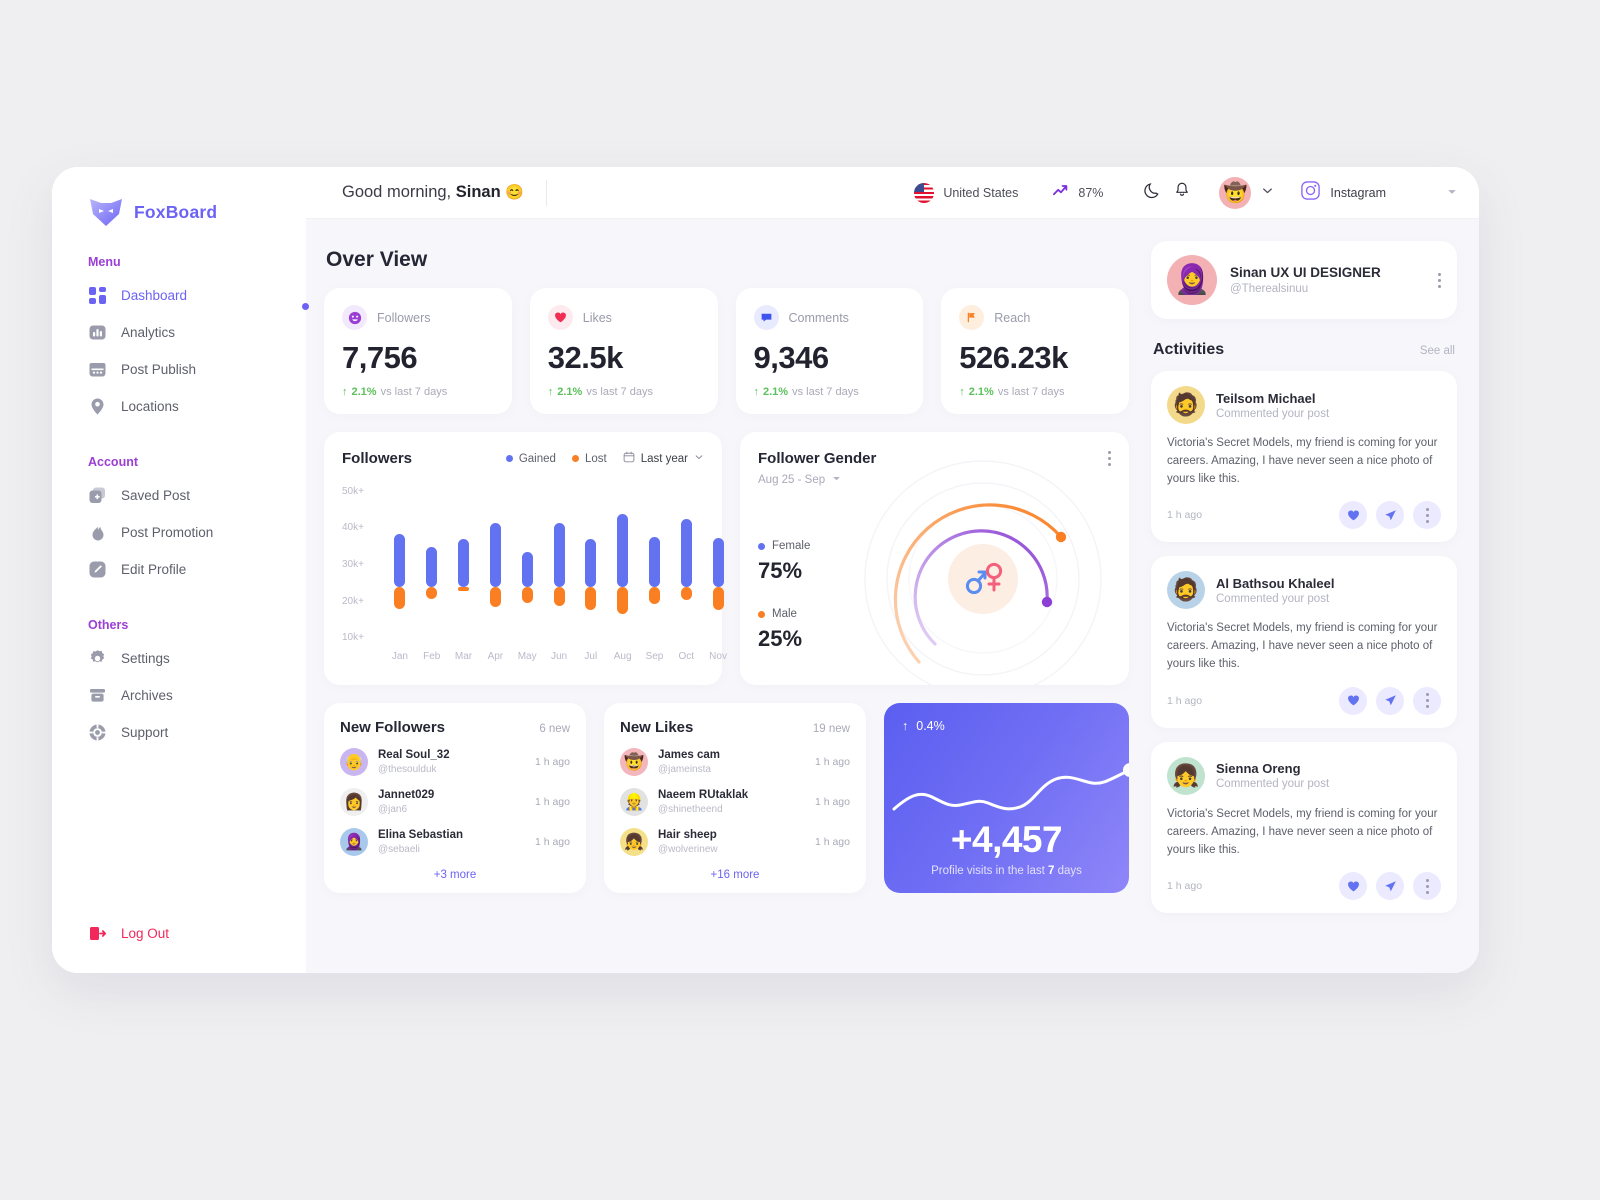  What do you see at coordinates (1246, 192) in the screenshot?
I see `user-menu: 🤠` at bounding box center [1246, 192].